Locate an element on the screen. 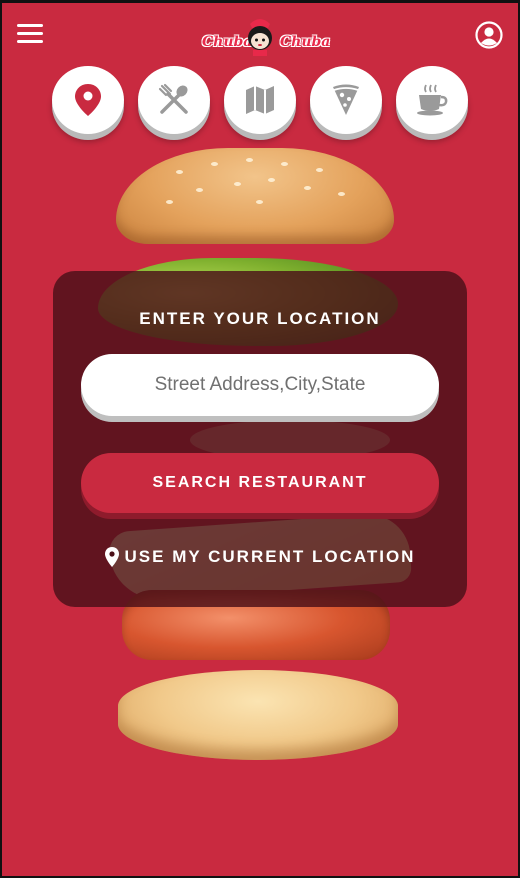  card-title: ENTER YOUR LOCATION is located at coordinates (260, 318).